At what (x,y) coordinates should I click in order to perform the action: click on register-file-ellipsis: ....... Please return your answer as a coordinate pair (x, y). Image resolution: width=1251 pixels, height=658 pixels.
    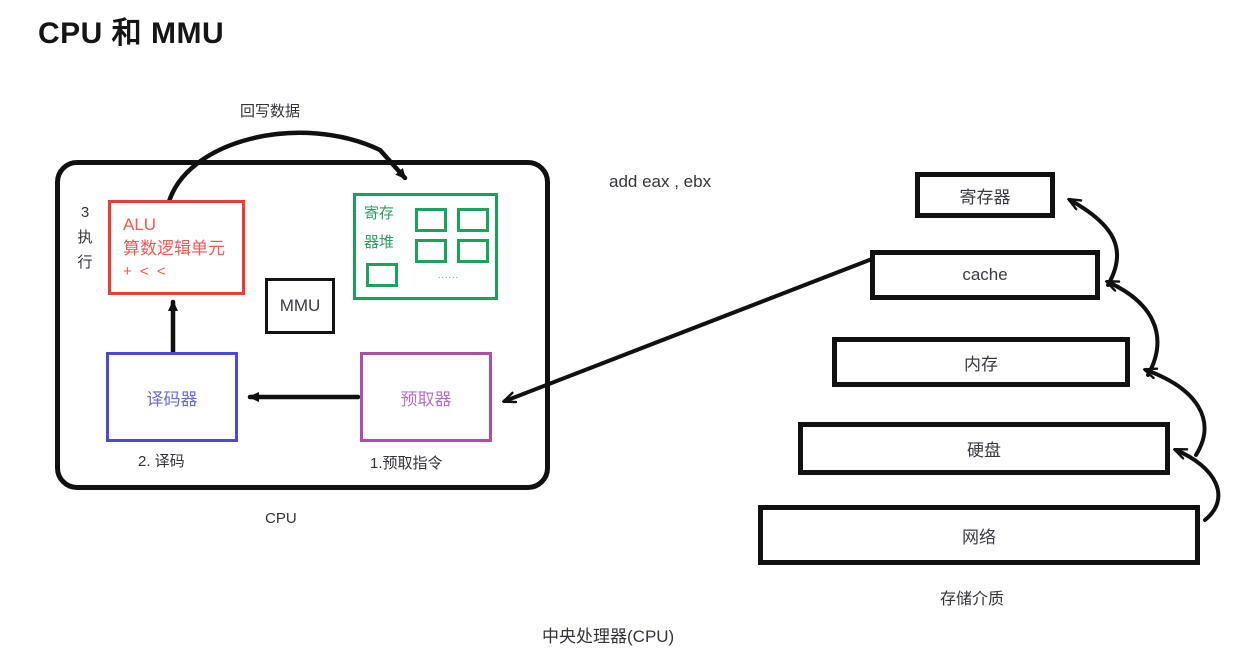
    Looking at the image, I should click on (449, 275).